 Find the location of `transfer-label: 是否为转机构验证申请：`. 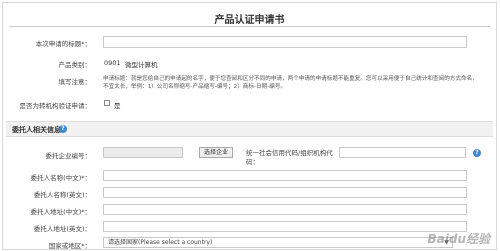

transfer-label: 是否为转机构验证申请： is located at coordinates (55, 106).